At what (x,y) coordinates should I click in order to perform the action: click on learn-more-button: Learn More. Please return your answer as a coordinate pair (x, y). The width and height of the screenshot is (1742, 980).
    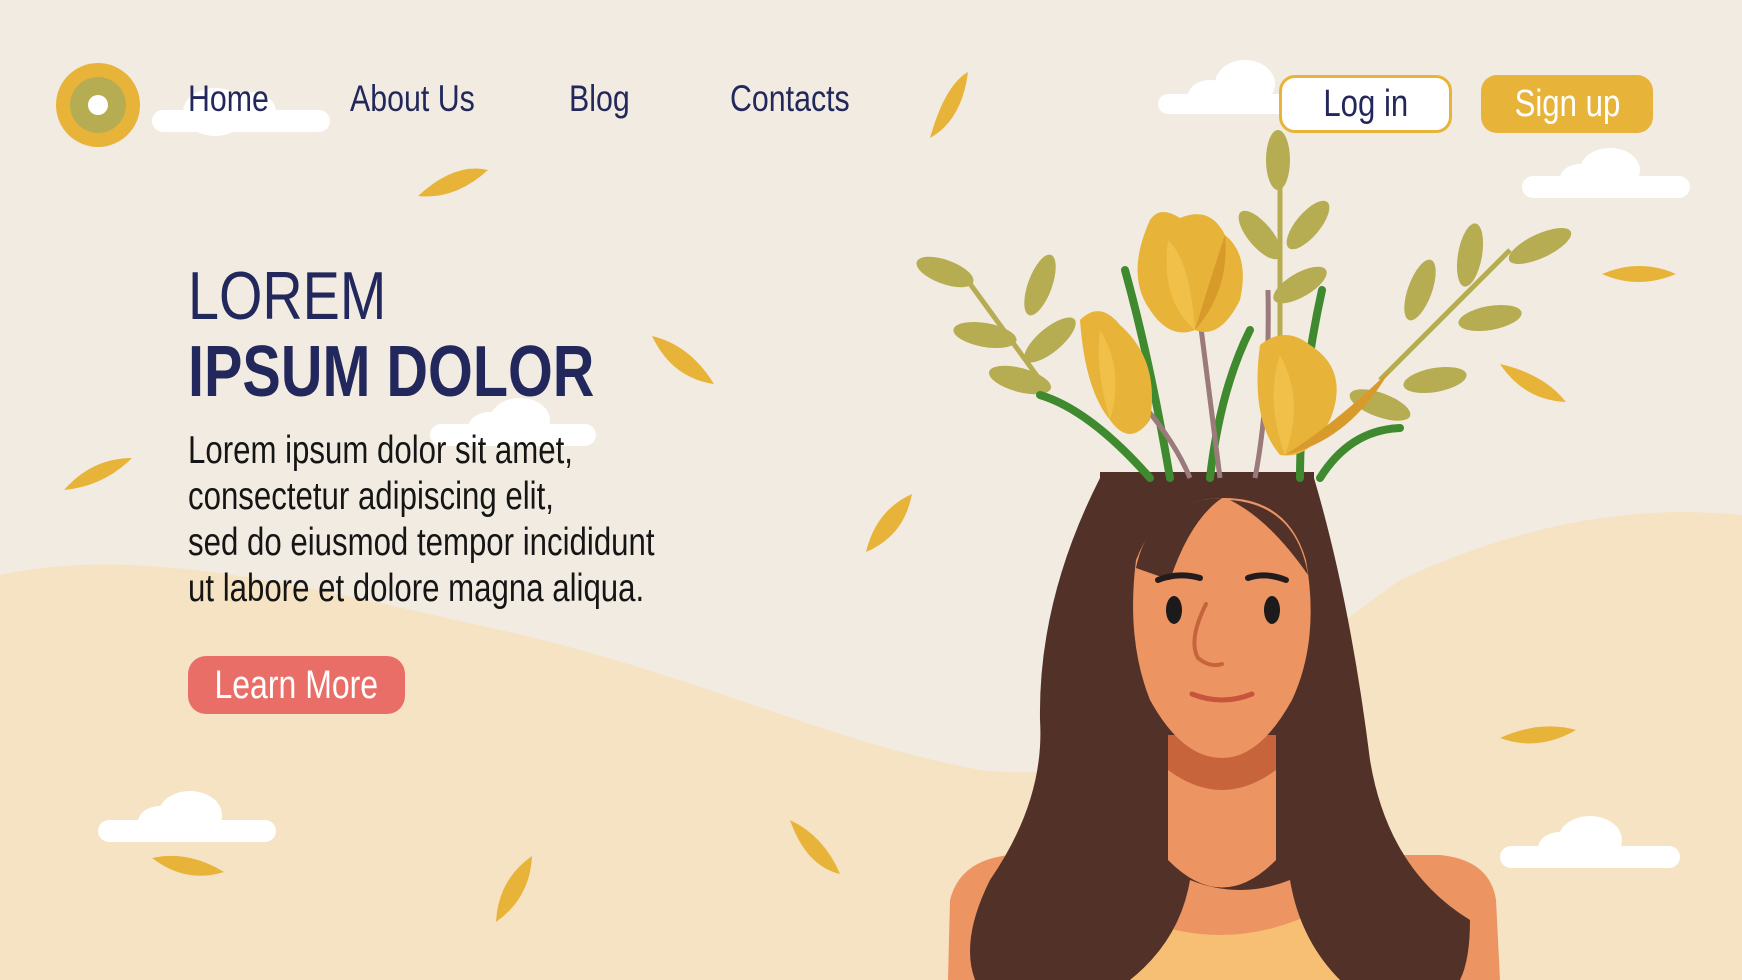
    Looking at the image, I should click on (296, 685).